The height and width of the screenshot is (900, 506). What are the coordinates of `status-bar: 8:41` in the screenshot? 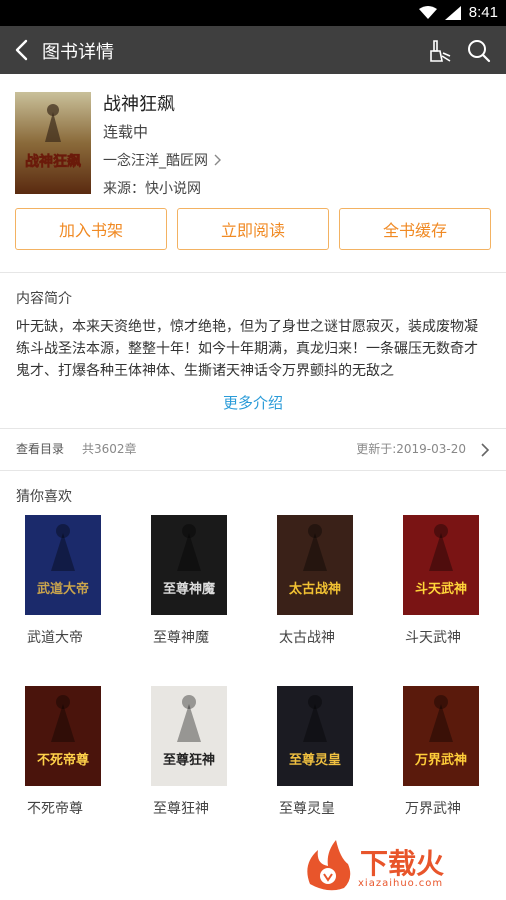 It's located at (253, 13).